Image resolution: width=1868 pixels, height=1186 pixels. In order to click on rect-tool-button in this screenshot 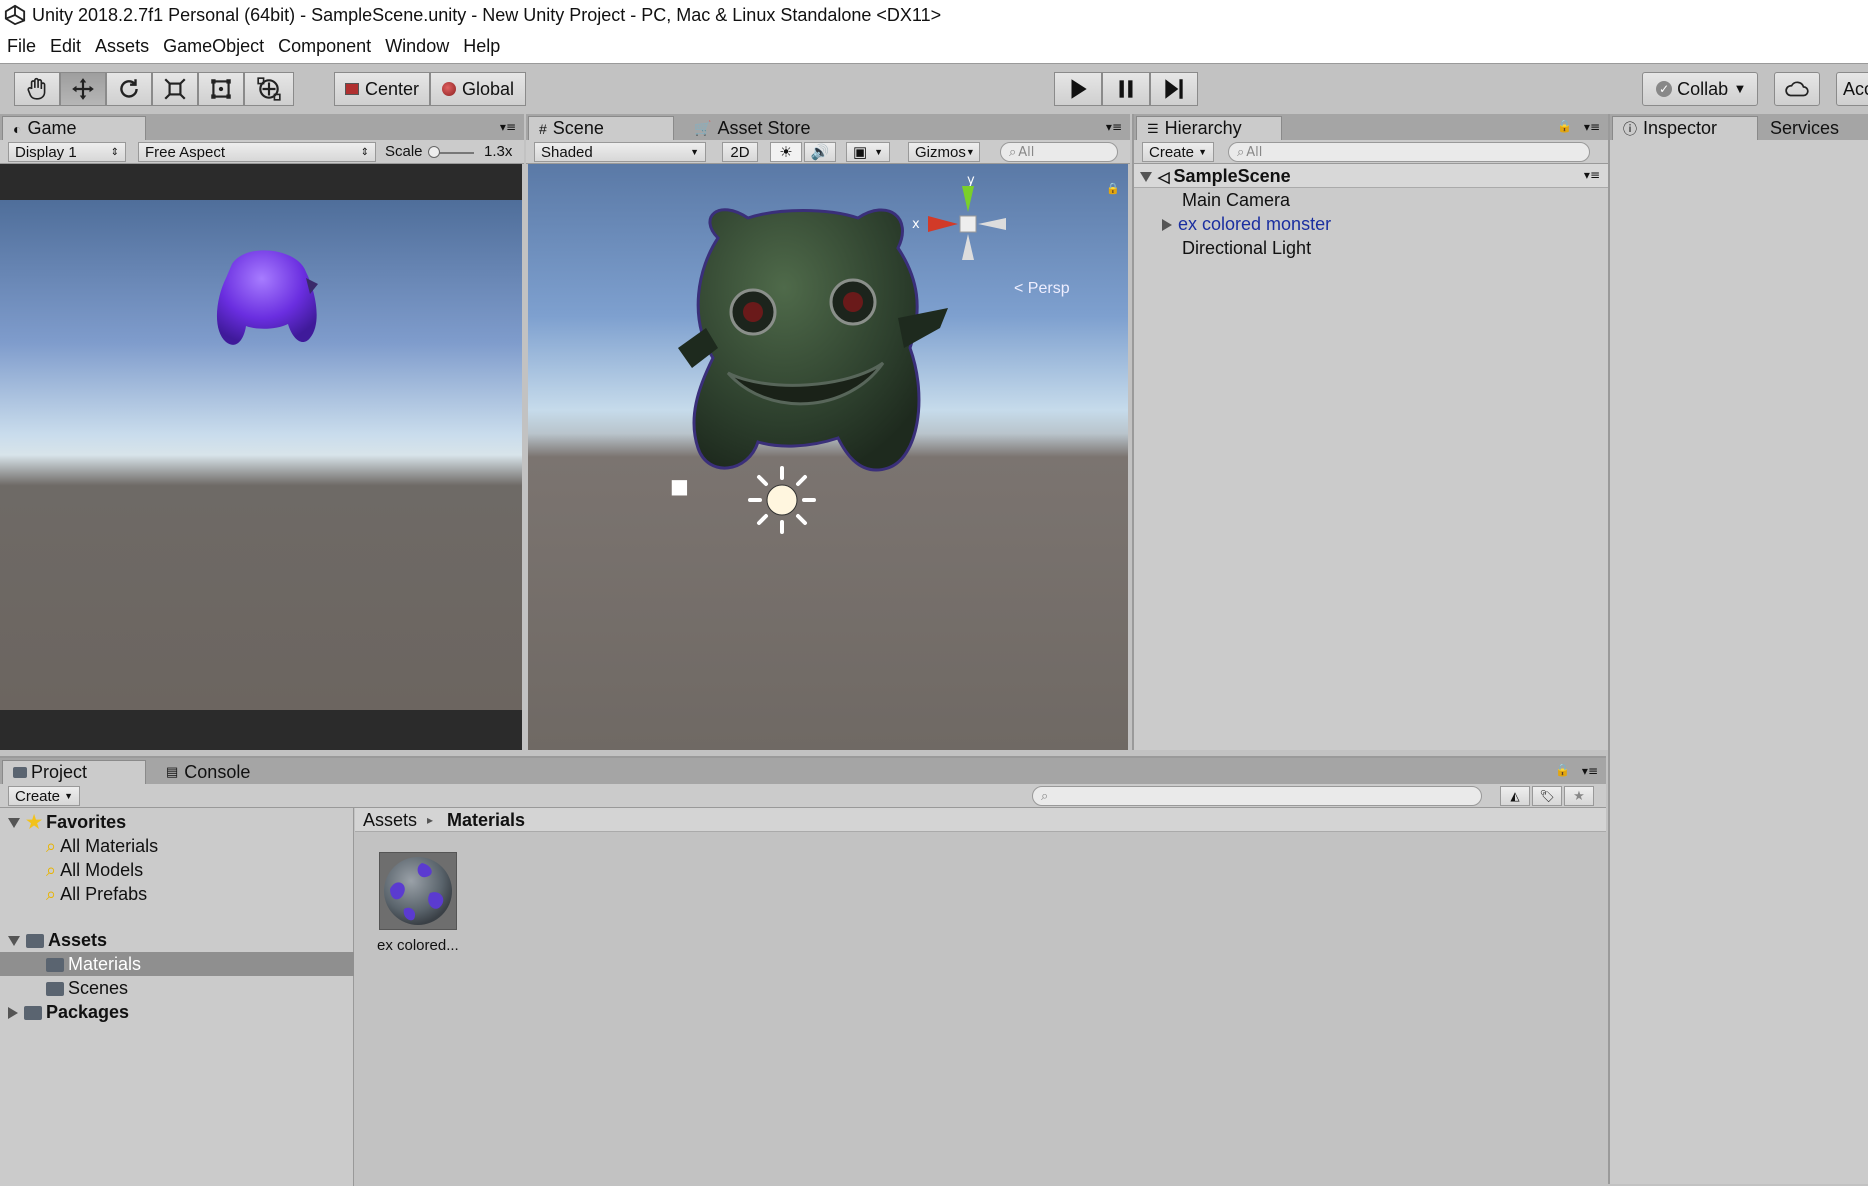, I will do `click(221, 89)`.